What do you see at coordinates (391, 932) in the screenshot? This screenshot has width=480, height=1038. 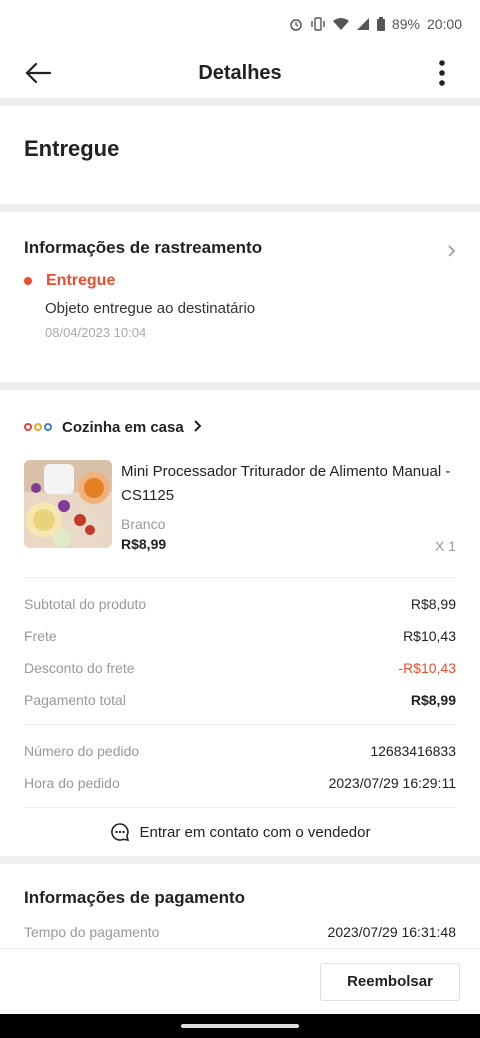 I see `payment-value: 2023/07/29 16:31:48` at bounding box center [391, 932].